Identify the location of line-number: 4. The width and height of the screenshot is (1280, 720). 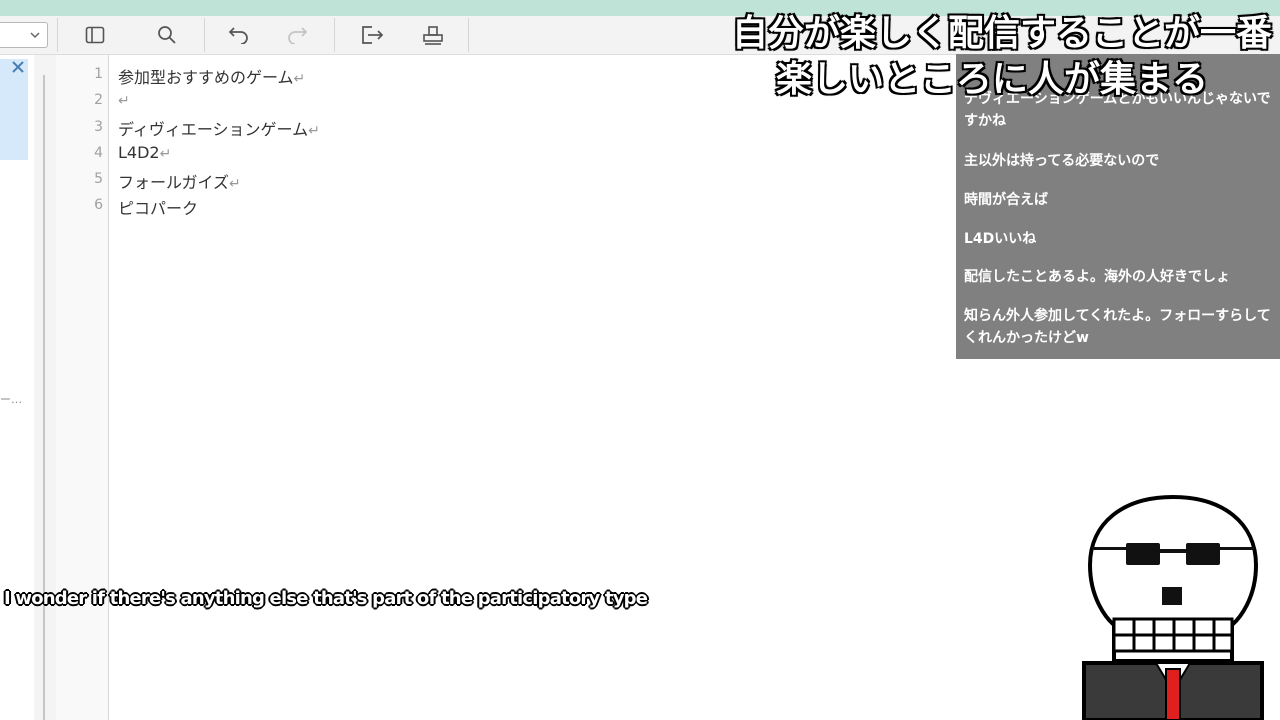
(98, 153).